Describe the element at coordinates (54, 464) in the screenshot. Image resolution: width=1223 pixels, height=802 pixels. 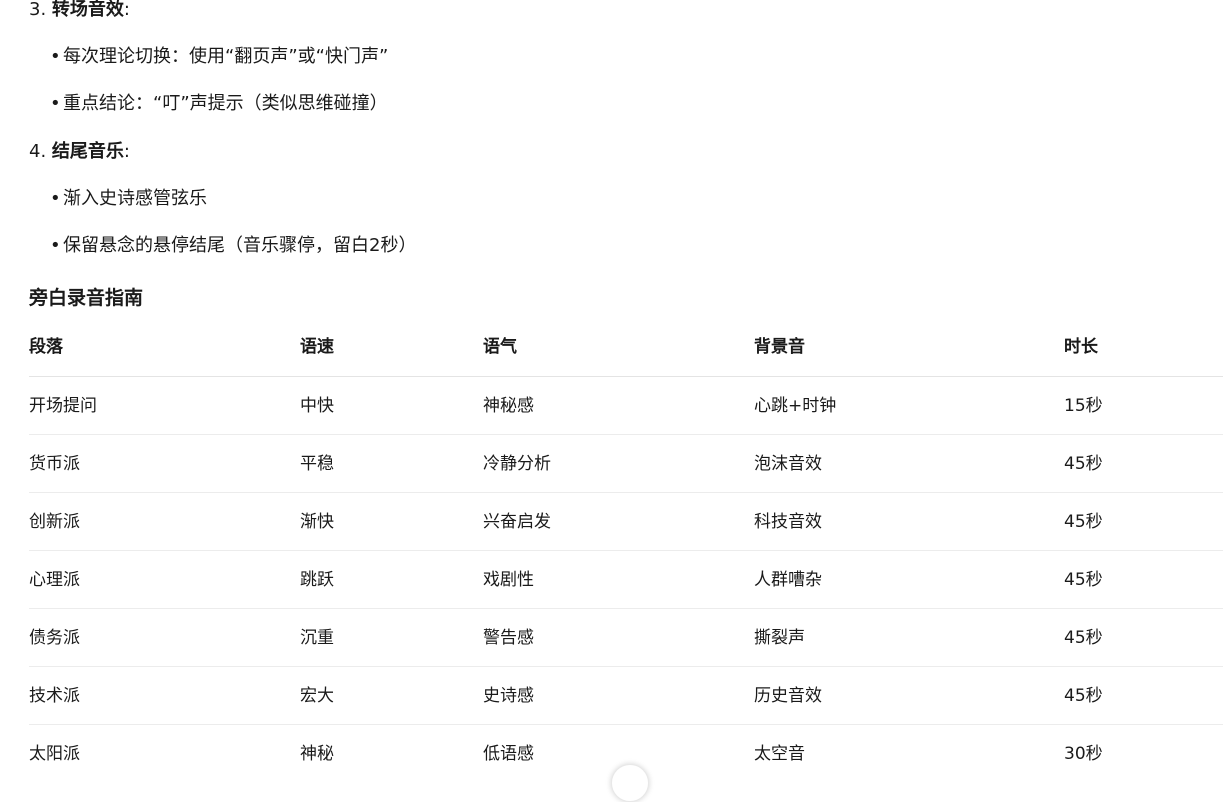
I see `table-cell: 货币派` at that location.